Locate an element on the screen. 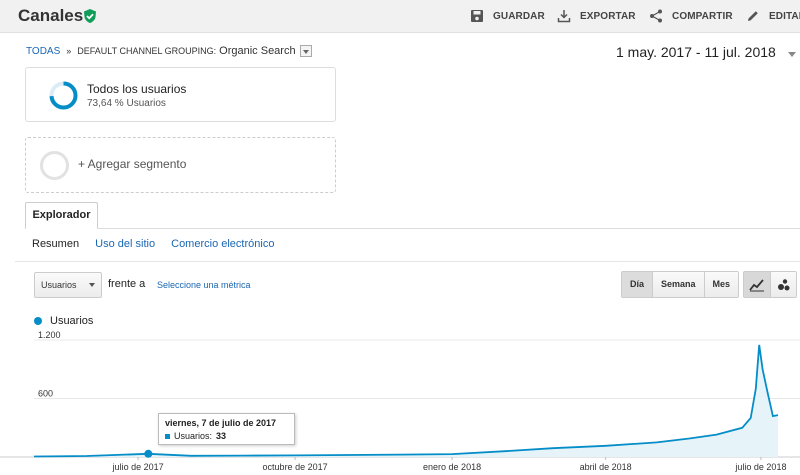 The width and height of the screenshot is (800, 475). save-label: GUARDAR is located at coordinates (519, 16).